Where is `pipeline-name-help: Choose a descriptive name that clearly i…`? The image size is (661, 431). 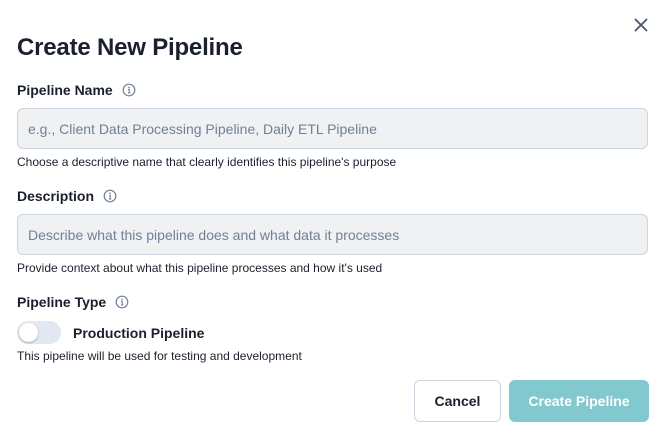 pipeline-name-help: Choose a descriptive name that clearly i… is located at coordinates (207, 162).